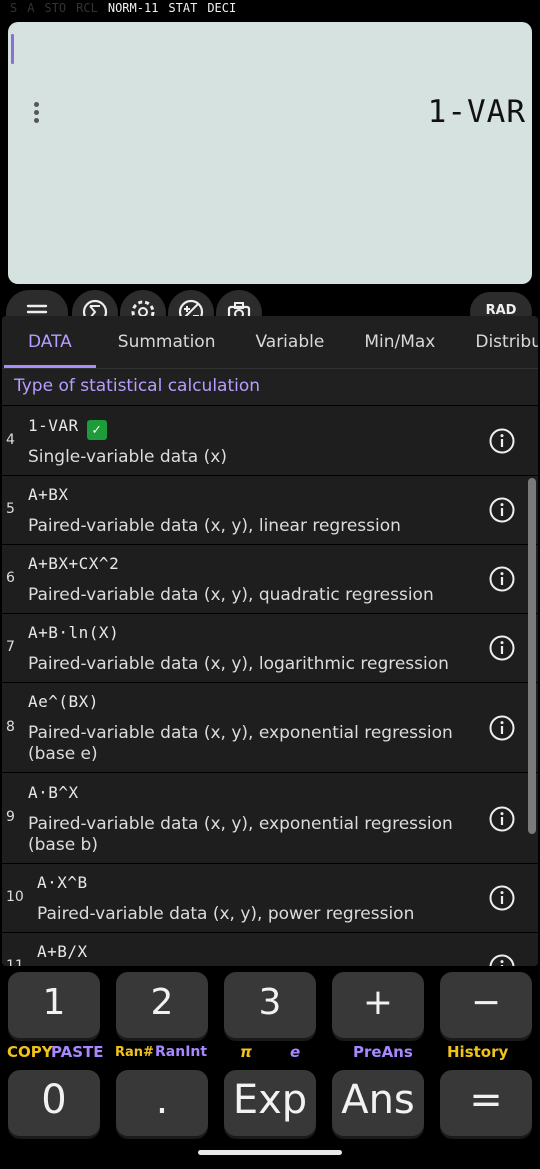 This screenshot has width=540, height=1169. What do you see at coordinates (167, 342) in the screenshot?
I see `tab-summation: Summation` at bounding box center [167, 342].